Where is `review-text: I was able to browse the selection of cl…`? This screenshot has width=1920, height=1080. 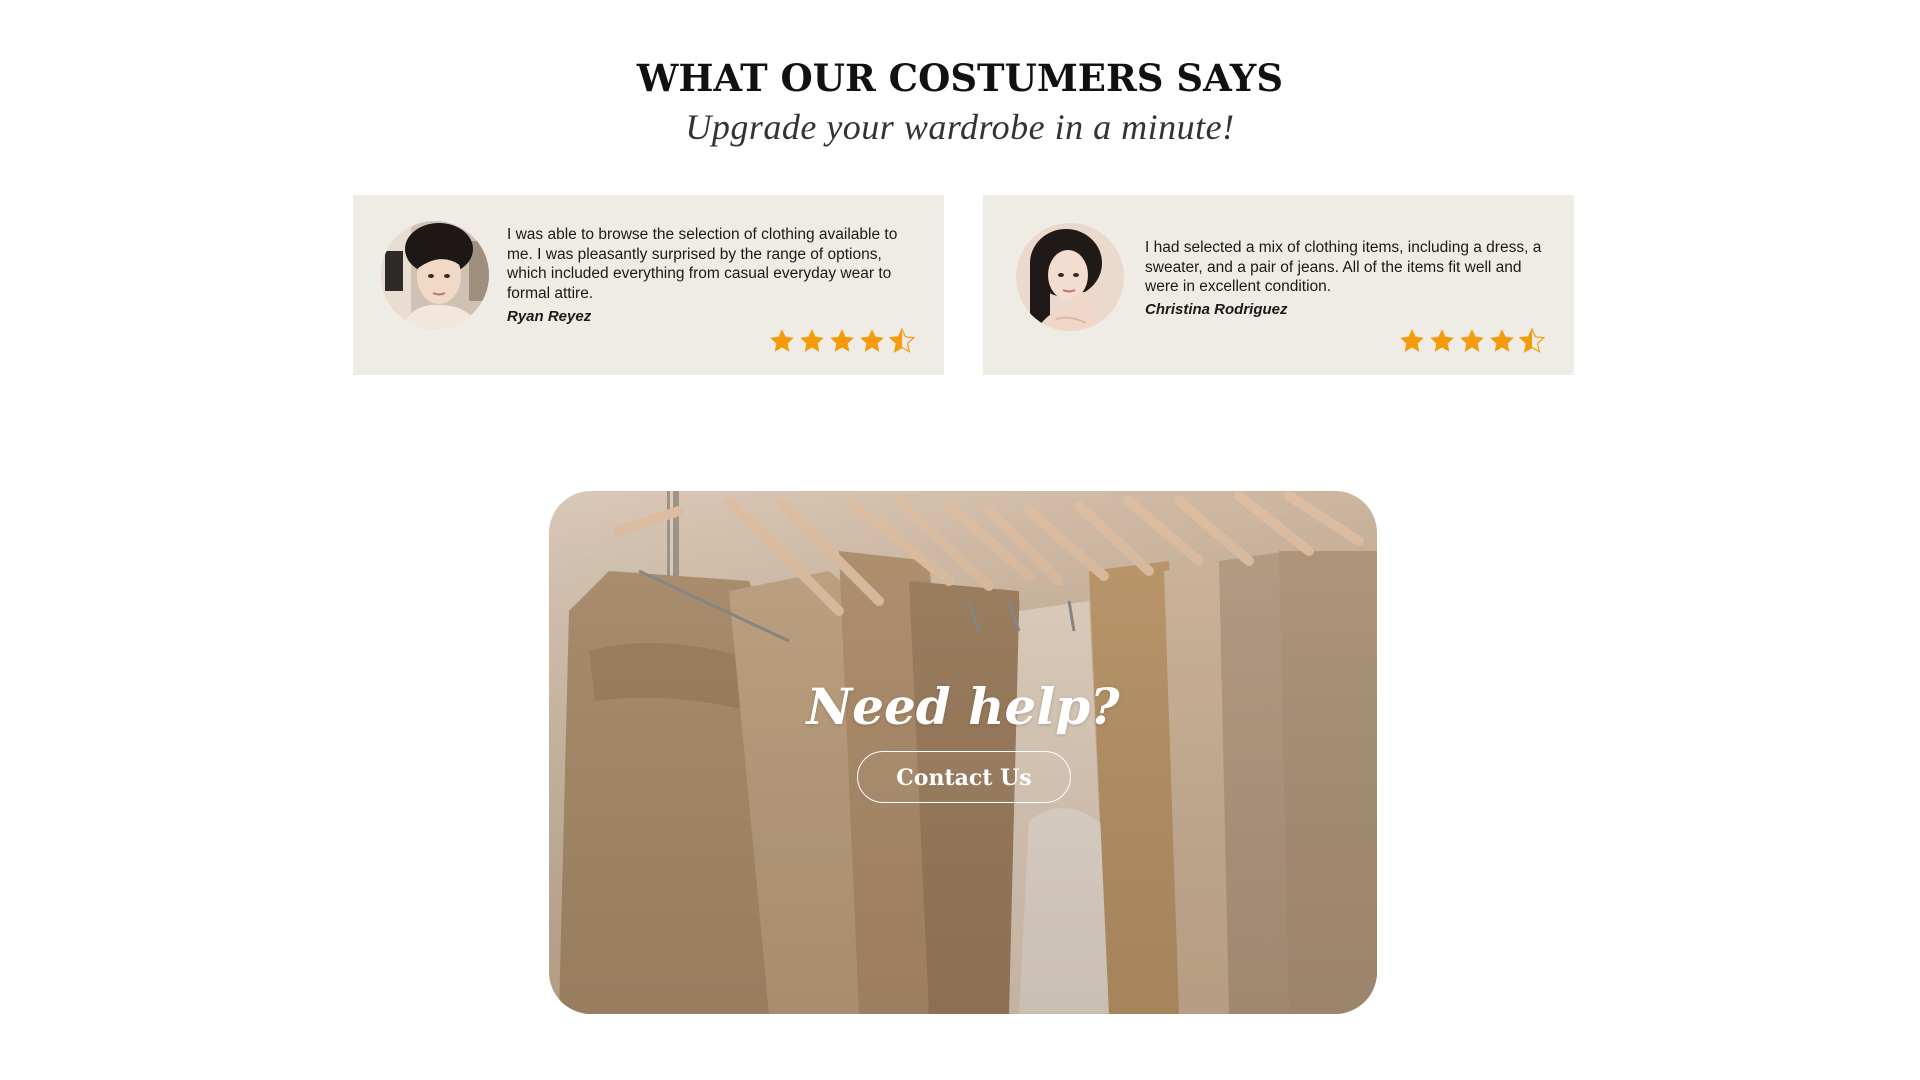
review-text: I was able to browse the selection of cl… is located at coordinates (702, 264).